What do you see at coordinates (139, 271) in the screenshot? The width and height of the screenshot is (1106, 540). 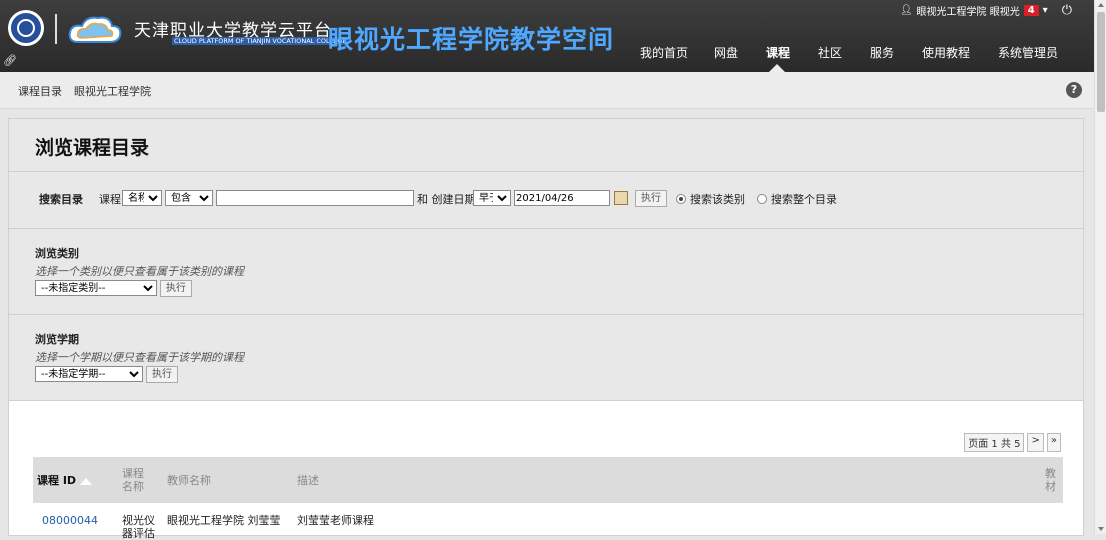 I see `category-desc: 选择一个类别以便只查看属于该类别的课程` at bounding box center [139, 271].